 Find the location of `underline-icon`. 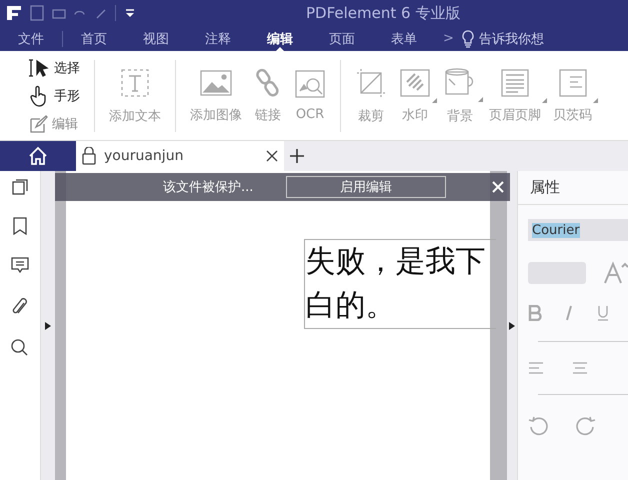

underline-icon is located at coordinates (603, 313).